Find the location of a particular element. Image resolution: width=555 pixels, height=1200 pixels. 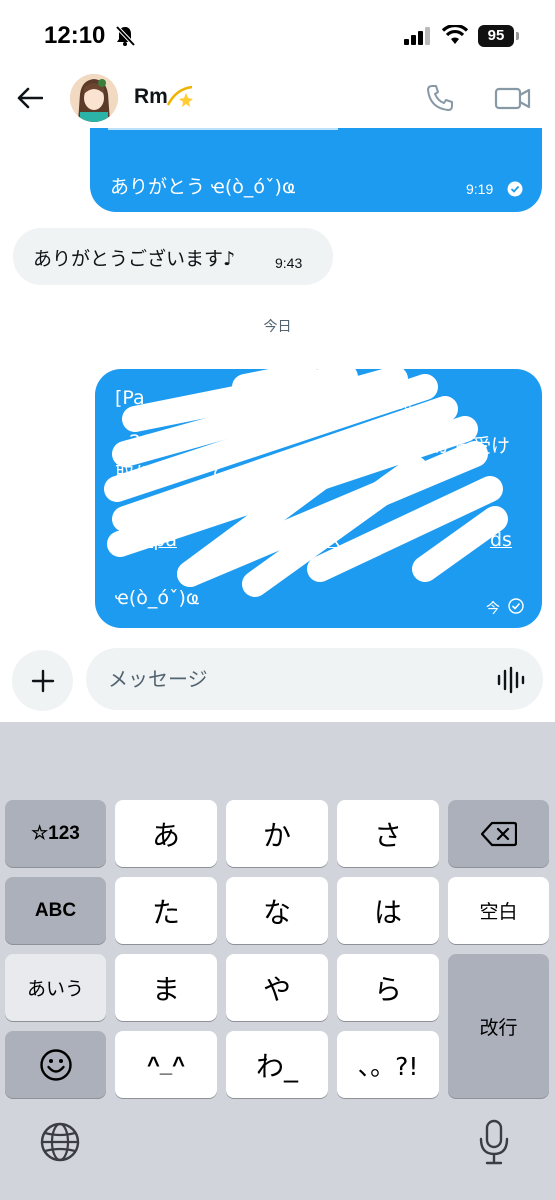

back-arrow-icon is located at coordinates (30, 98).